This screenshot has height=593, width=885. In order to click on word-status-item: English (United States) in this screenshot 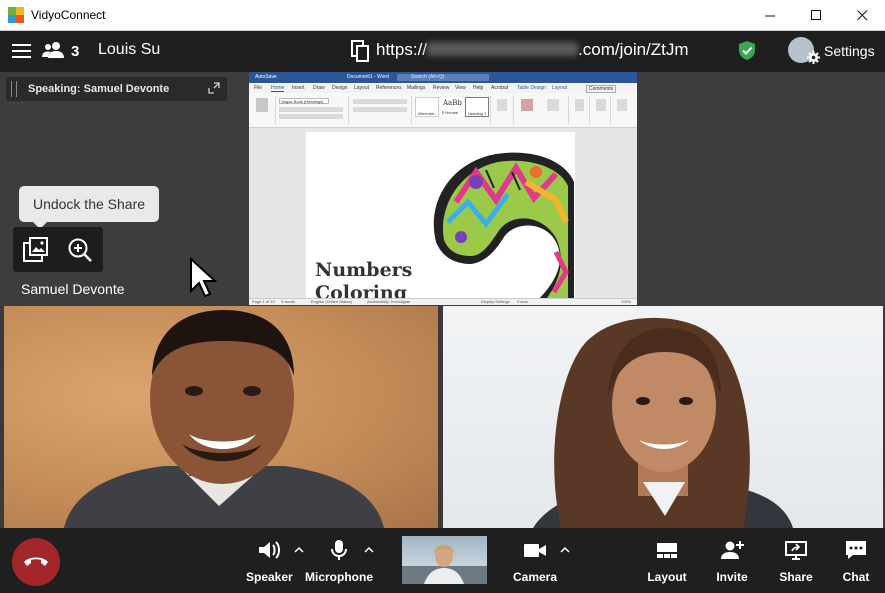, I will do `click(331, 301)`.